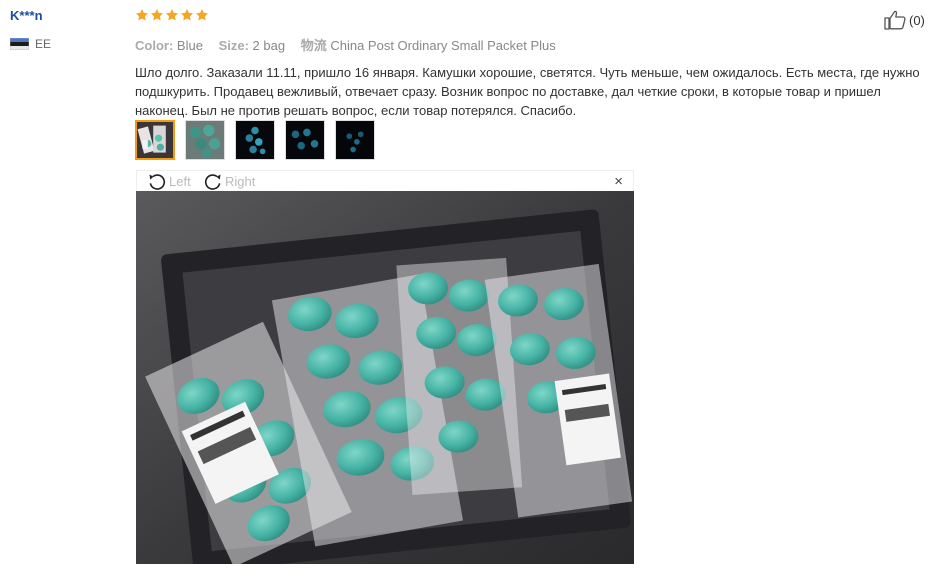 The width and height of the screenshot is (934, 578). I want to click on like-count: (0), so click(917, 20).